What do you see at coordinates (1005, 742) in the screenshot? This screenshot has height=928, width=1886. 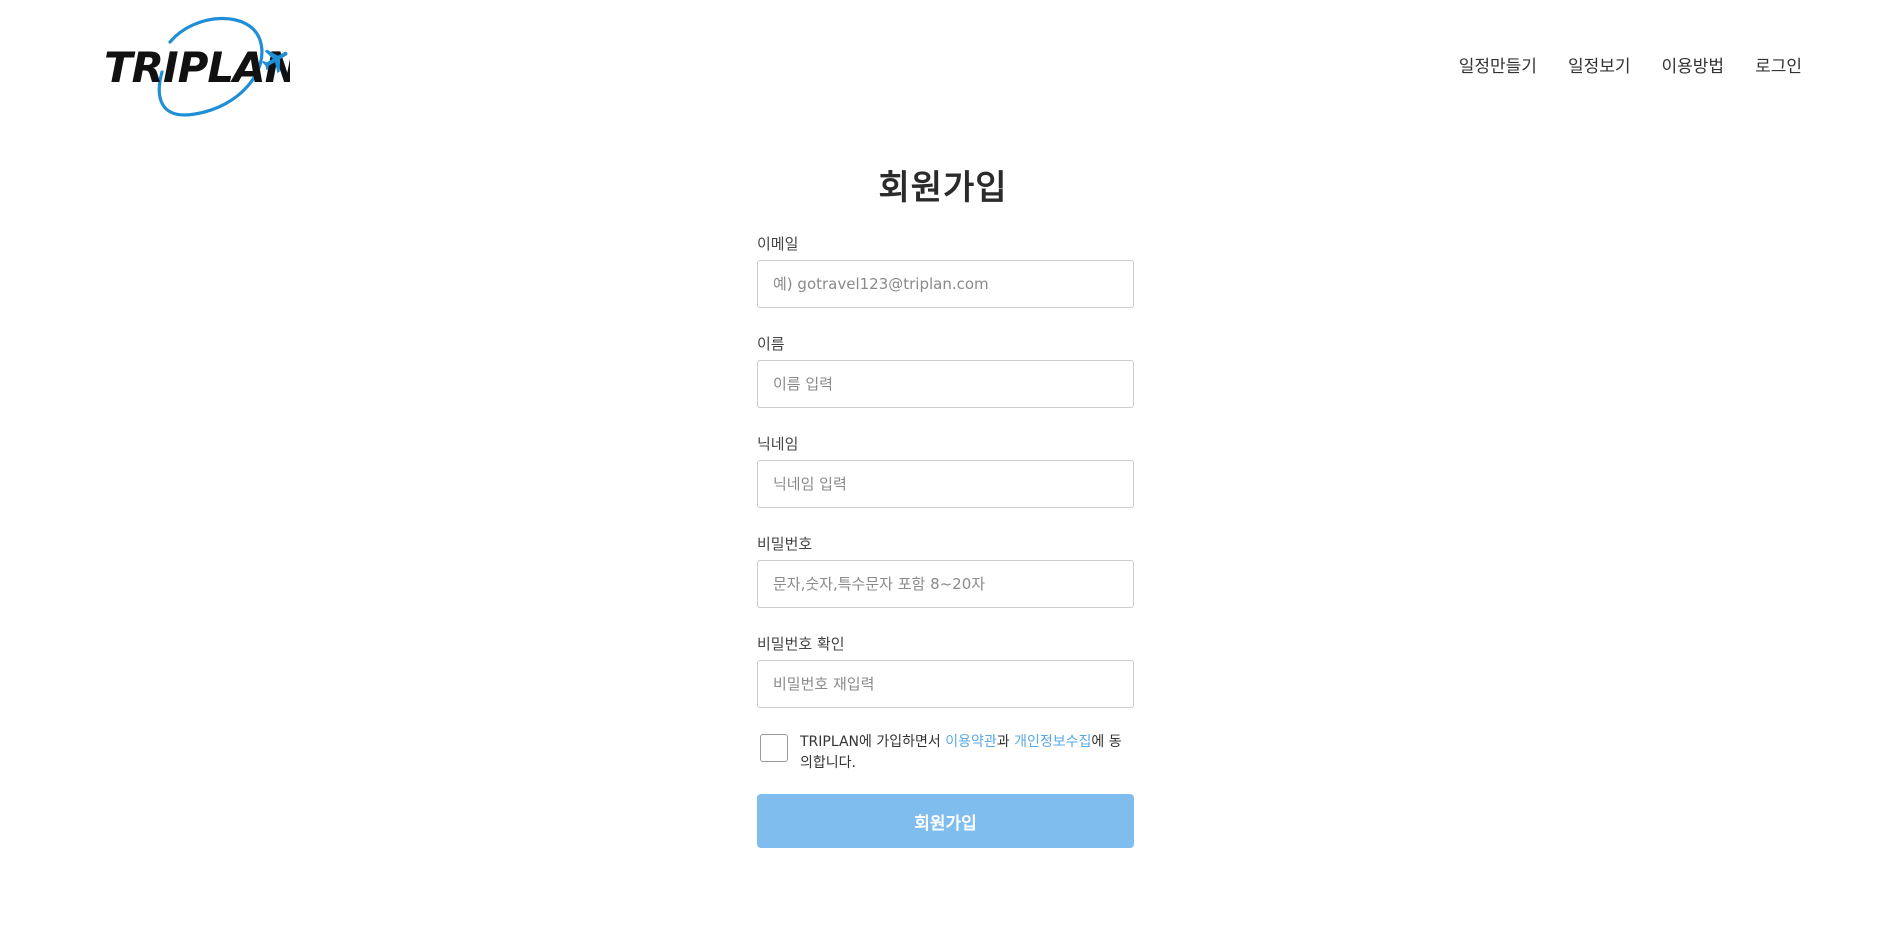 I see `agreement-conj: 과` at bounding box center [1005, 742].